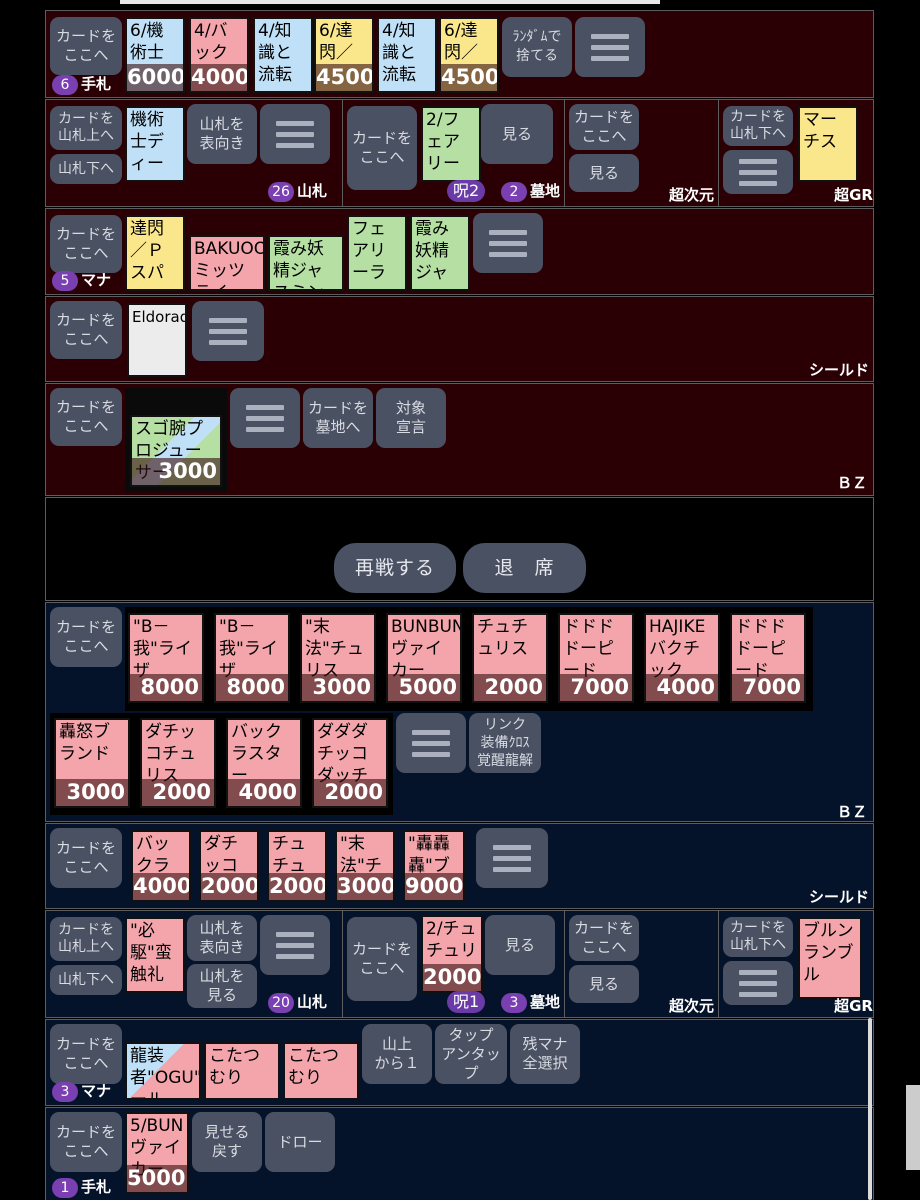  I want to click on player-bz-here-button: カードを ここへ, so click(86, 637).